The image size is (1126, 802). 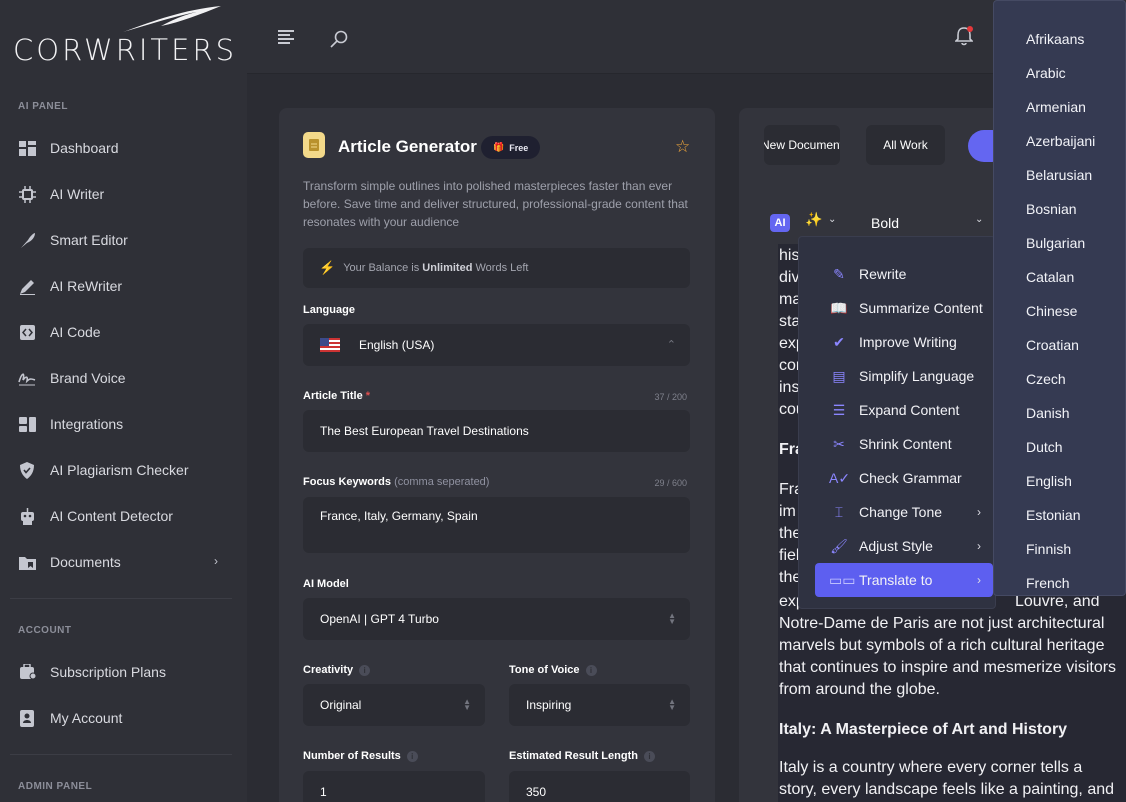 I want to click on code-icon, so click(x=27, y=332).